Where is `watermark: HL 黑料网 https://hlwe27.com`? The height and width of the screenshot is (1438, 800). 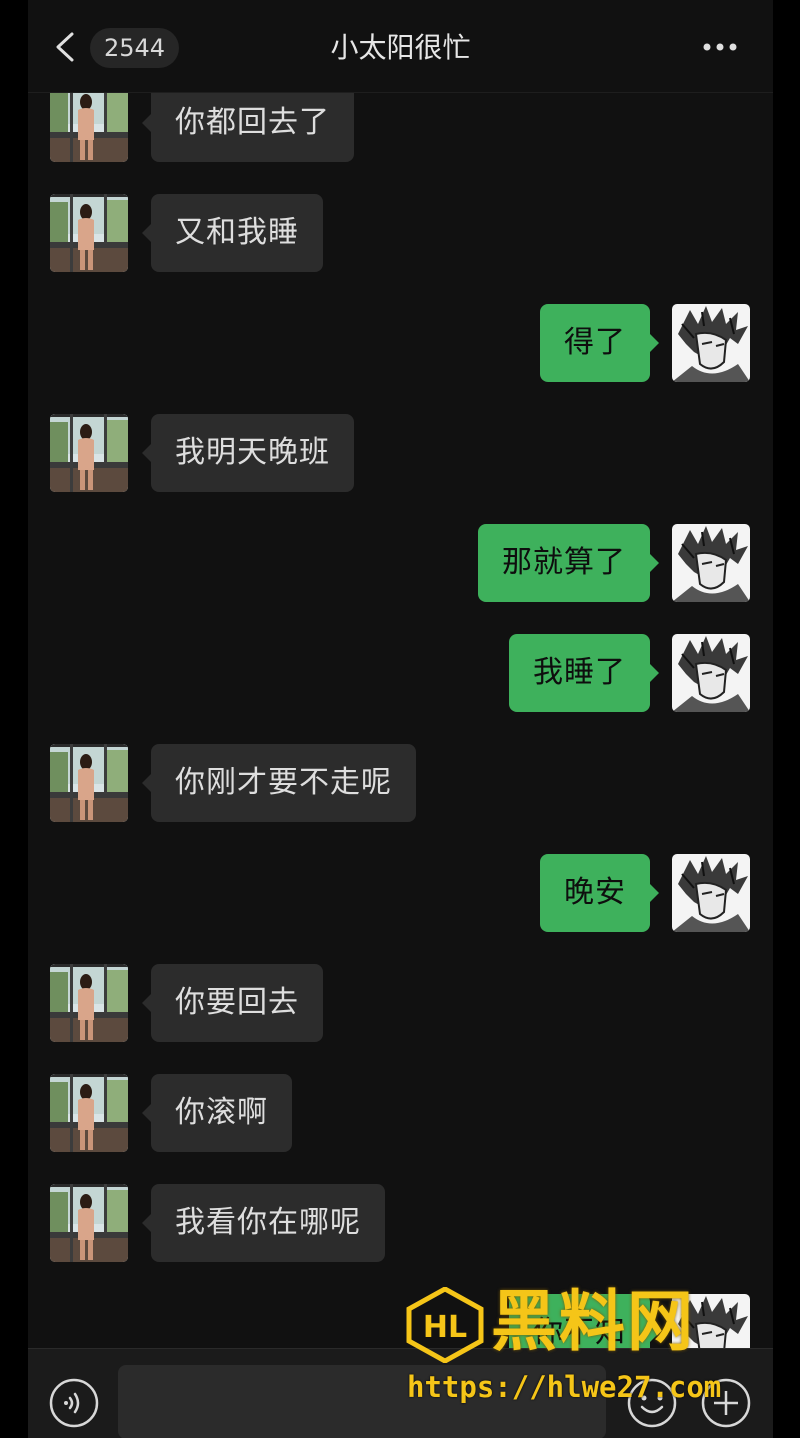
watermark: HL 黑料网 https://hlwe27.com is located at coordinates (585, 1348).